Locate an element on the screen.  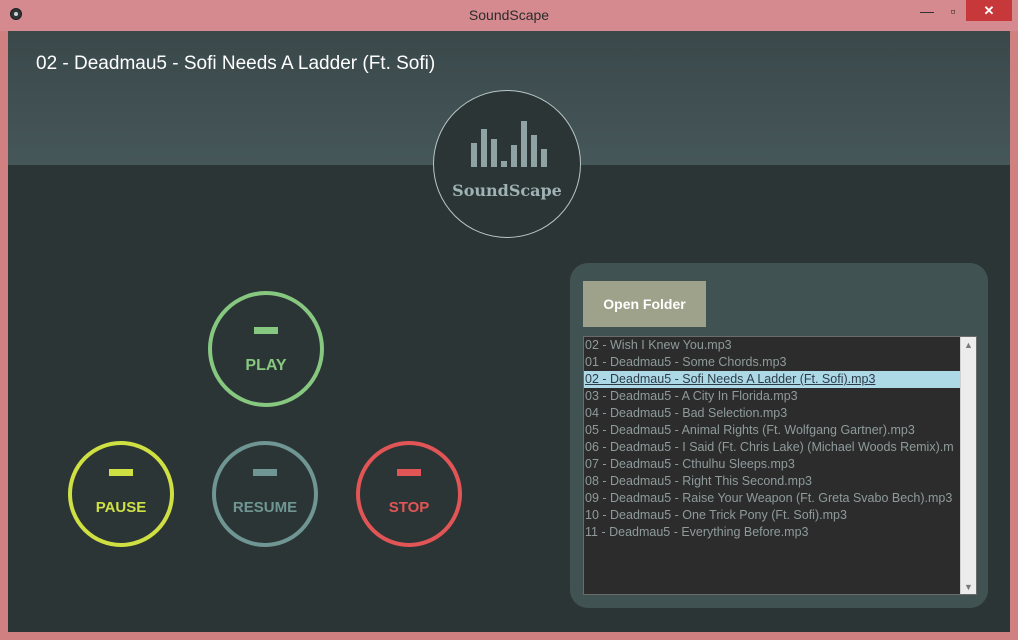
stop-label: STOP is located at coordinates (409, 507).